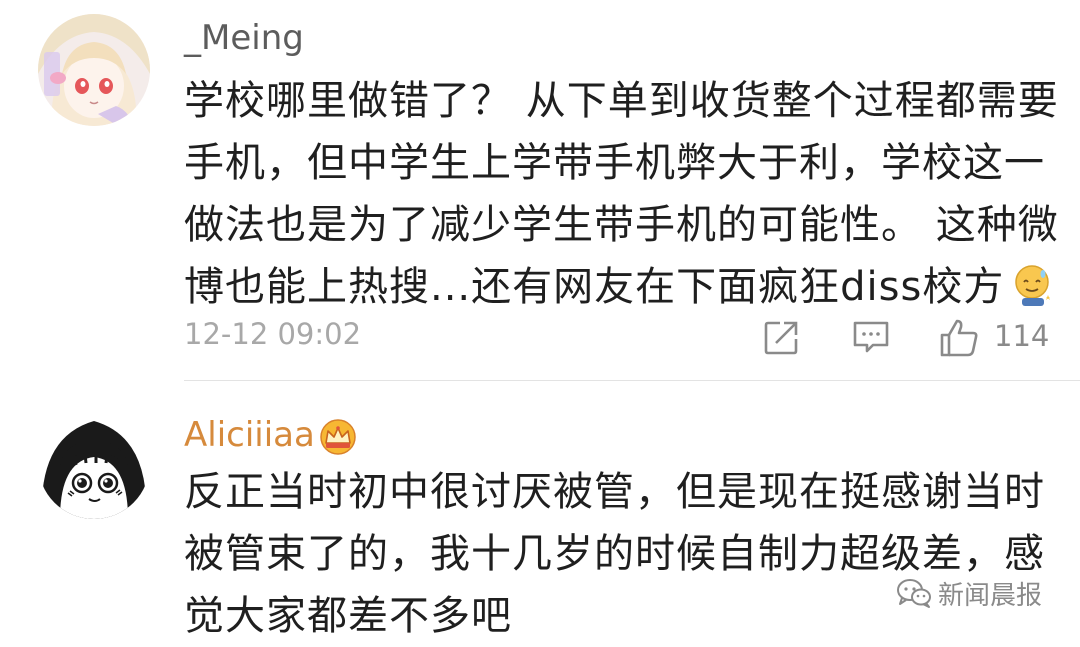 This screenshot has height=647, width=1080. I want to click on manga-girl-avatar-image, so click(94, 463).